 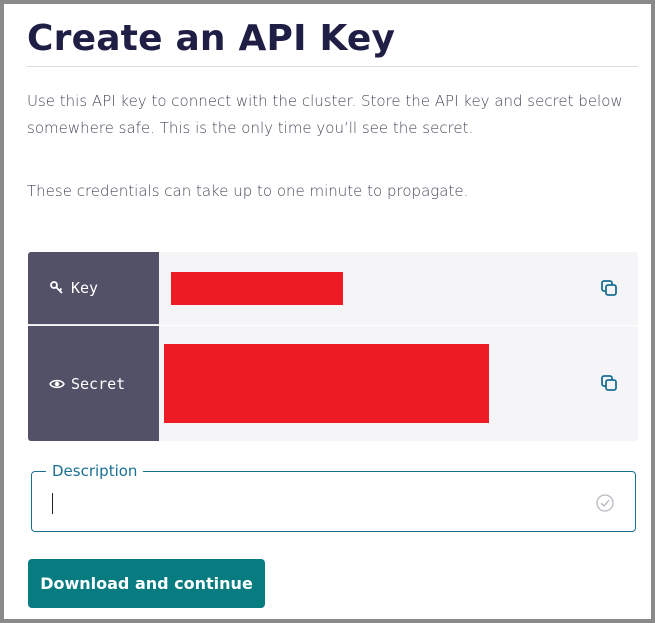 I want to click on credential-row-key: Key, so click(x=333, y=288).